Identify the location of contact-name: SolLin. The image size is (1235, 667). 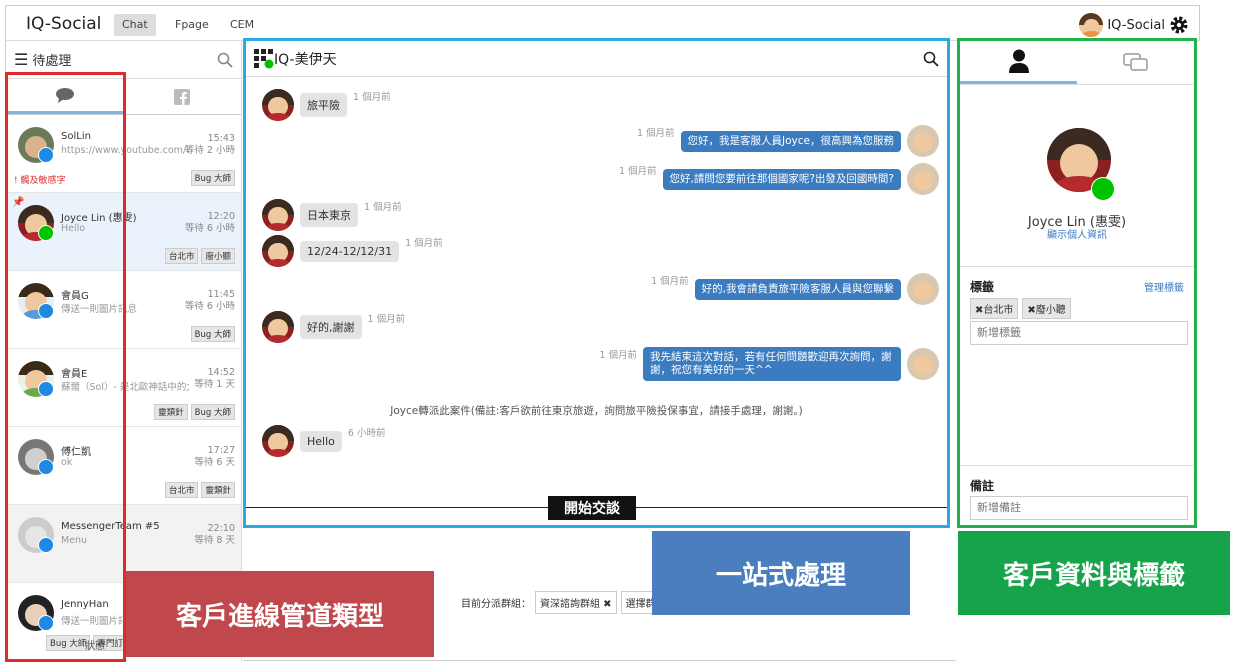
(76, 136).